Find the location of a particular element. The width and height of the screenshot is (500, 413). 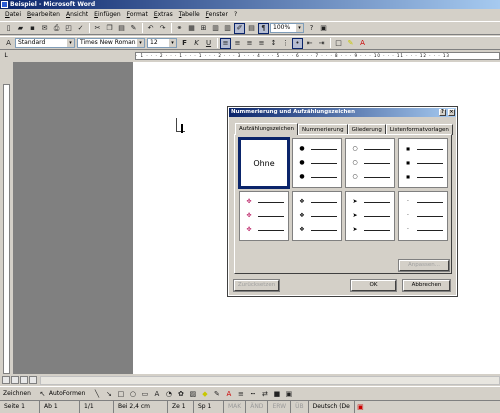

menu-table: Tabelle is located at coordinates (189, 14).